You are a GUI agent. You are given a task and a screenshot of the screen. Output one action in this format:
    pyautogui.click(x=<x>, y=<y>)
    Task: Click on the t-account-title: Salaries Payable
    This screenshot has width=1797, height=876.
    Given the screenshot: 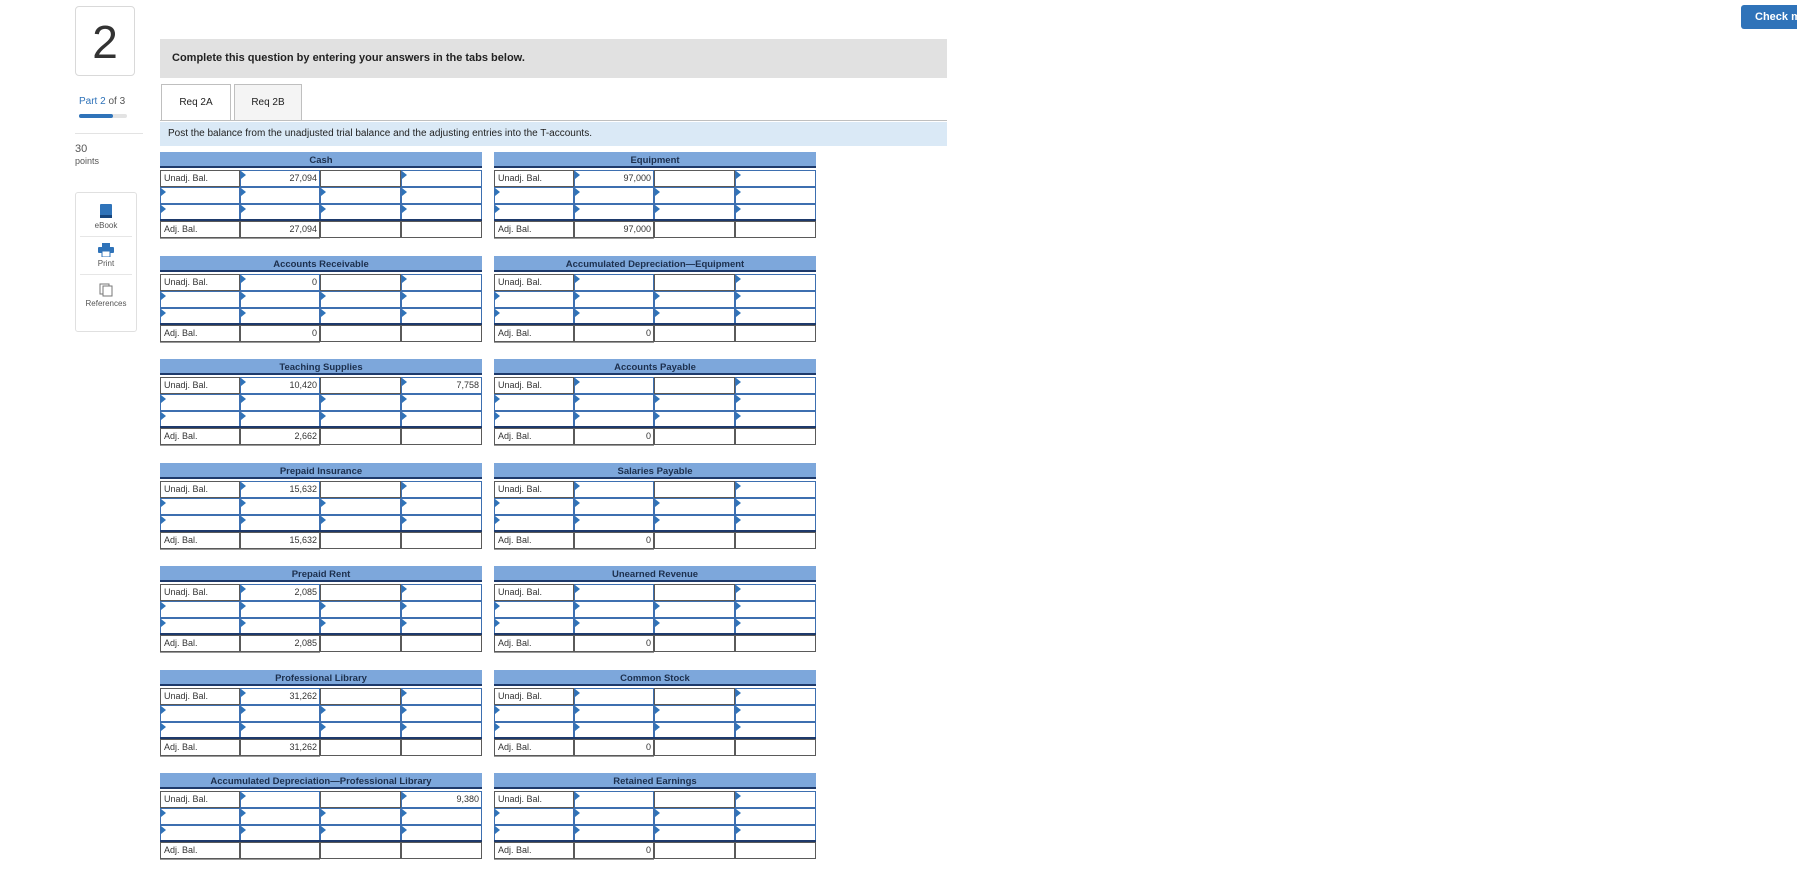 What is the action you would take?
    pyautogui.click(x=655, y=470)
    